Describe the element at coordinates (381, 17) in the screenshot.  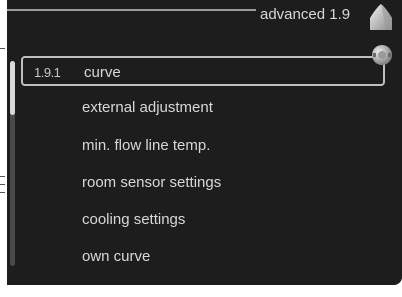
I see `house-icon` at that location.